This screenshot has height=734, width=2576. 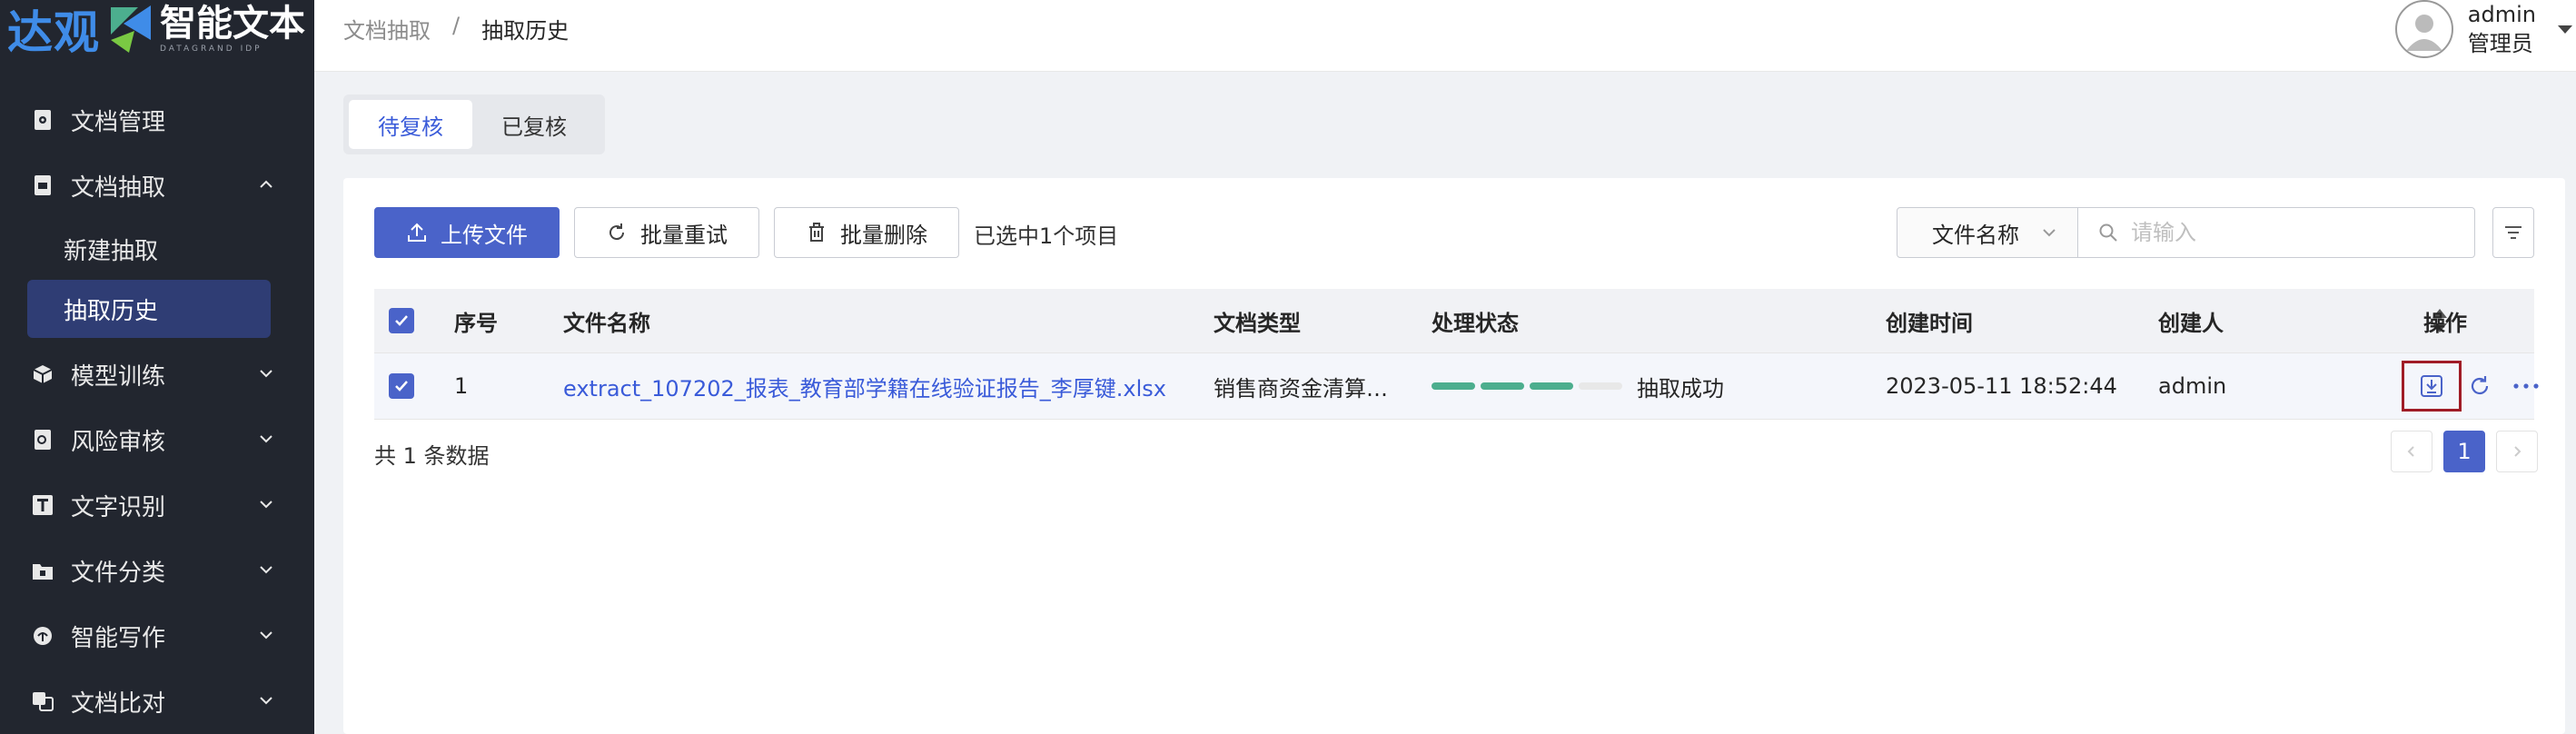 I want to click on chevron-left-icon, so click(x=2410, y=452).